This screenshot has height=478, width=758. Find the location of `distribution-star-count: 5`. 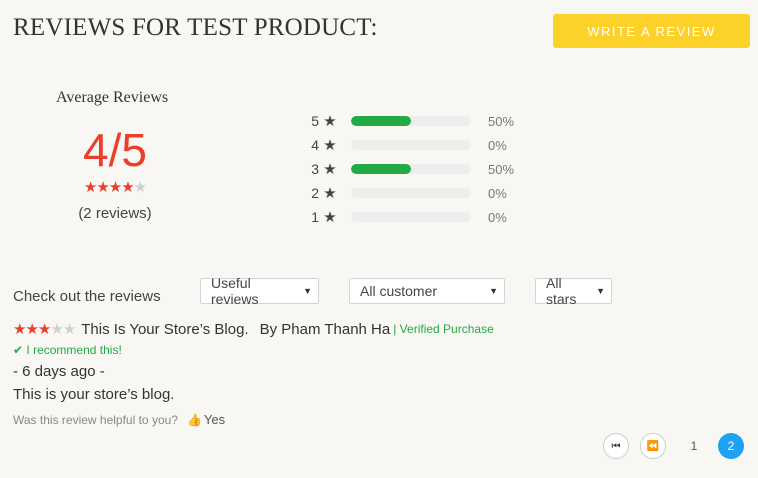

distribution-star-count: 5 is located at coordinates (315, 121).